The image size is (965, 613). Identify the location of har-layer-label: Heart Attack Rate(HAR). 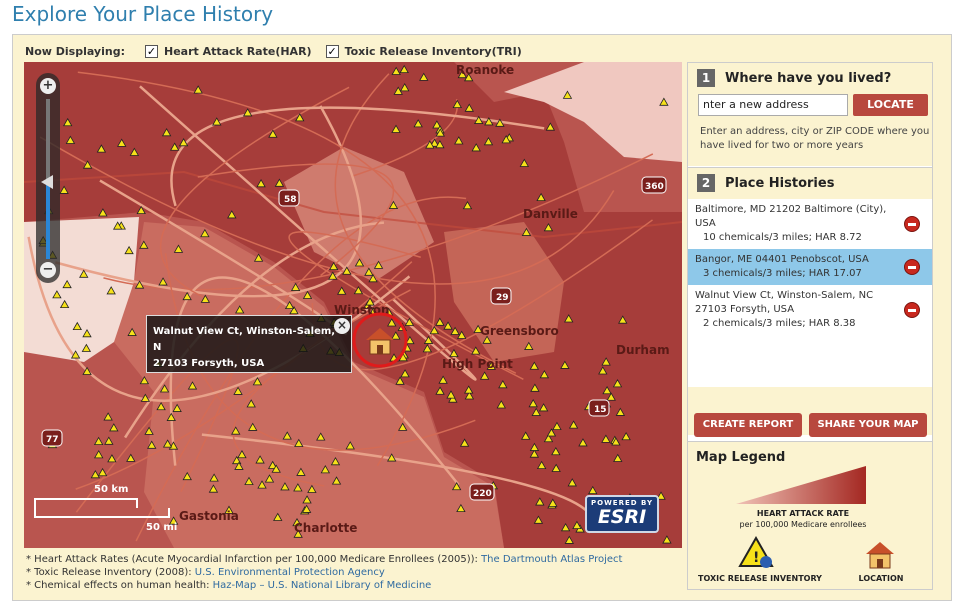
(238, 51).